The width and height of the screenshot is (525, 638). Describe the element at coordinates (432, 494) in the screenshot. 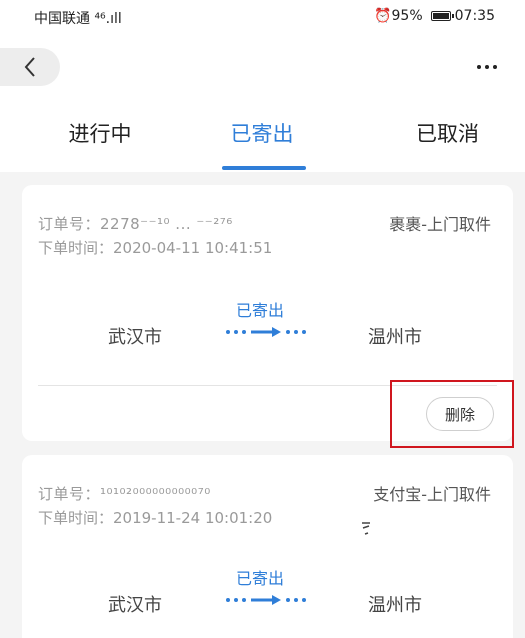

I see `order-type: 支付宝-上门取件` at that location.